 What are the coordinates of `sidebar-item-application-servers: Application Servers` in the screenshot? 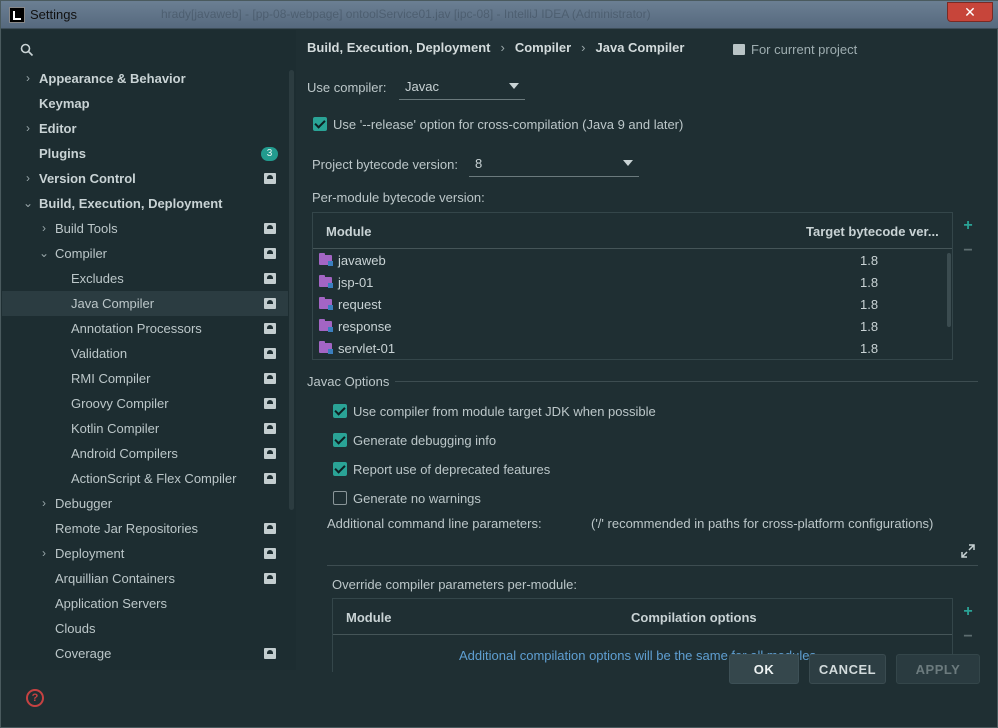 It's located at (145, 603).